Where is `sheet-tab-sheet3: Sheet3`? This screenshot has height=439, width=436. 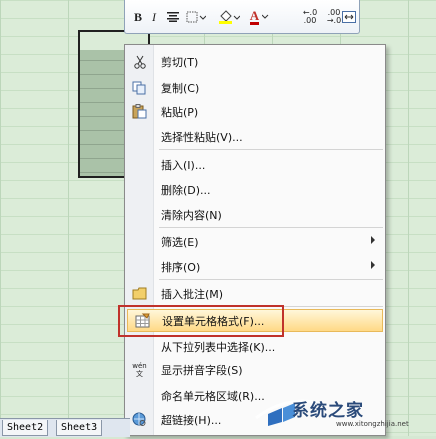 sheet-tab-sheet3: Sheet3 is located at coordinates (79, 428).